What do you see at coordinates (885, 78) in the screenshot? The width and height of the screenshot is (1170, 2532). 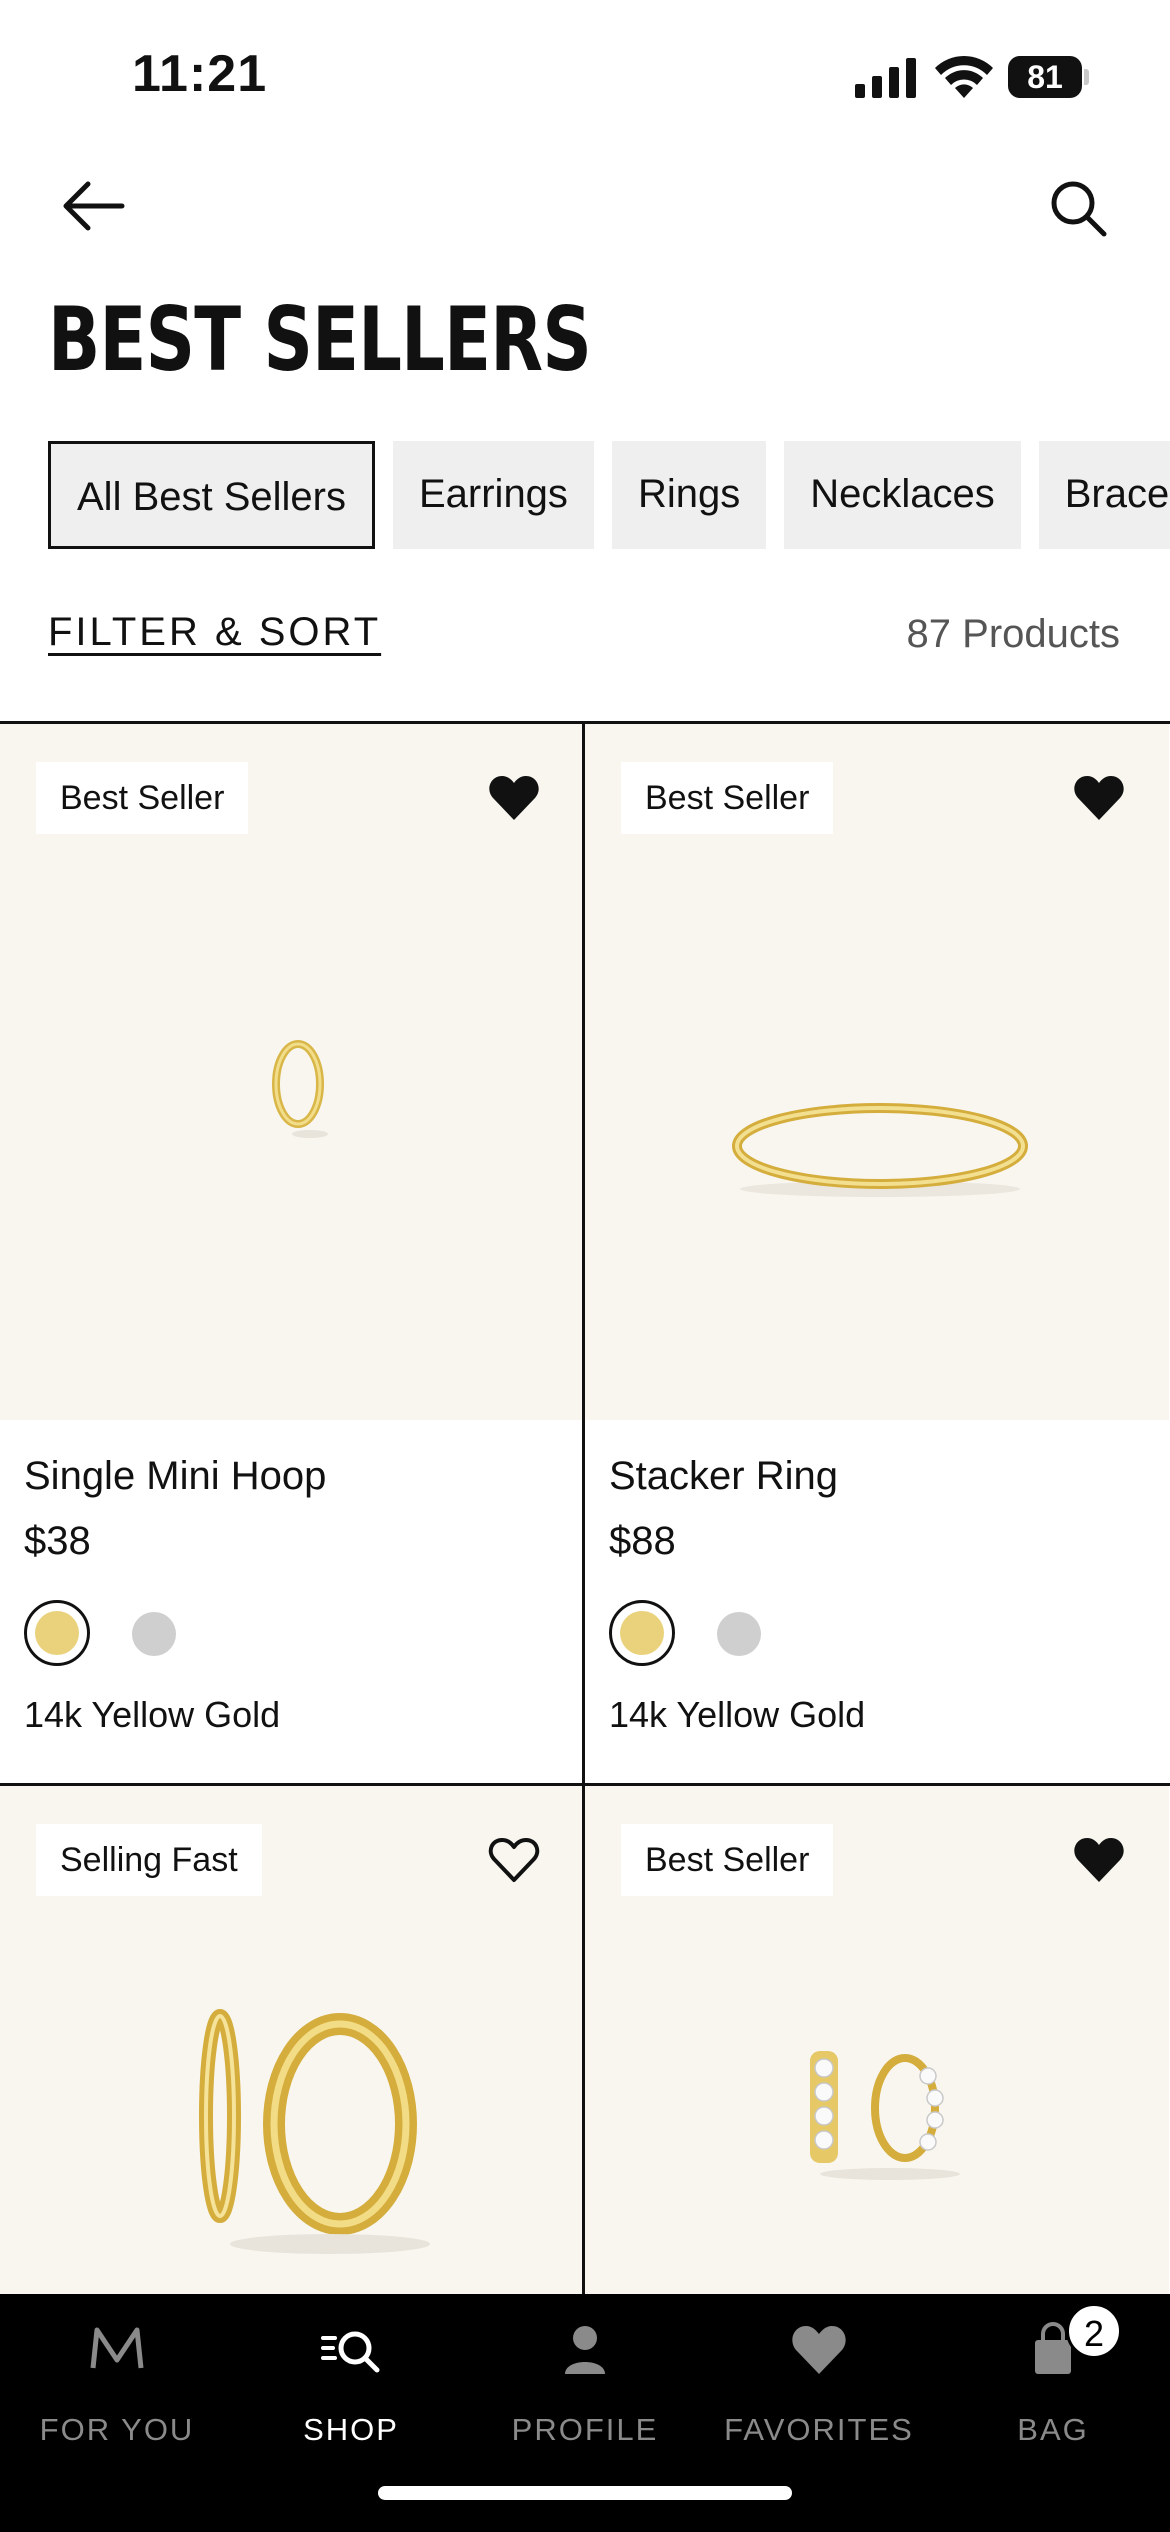 I see `cellular-signal-icon` at bounding box center [885, 78].